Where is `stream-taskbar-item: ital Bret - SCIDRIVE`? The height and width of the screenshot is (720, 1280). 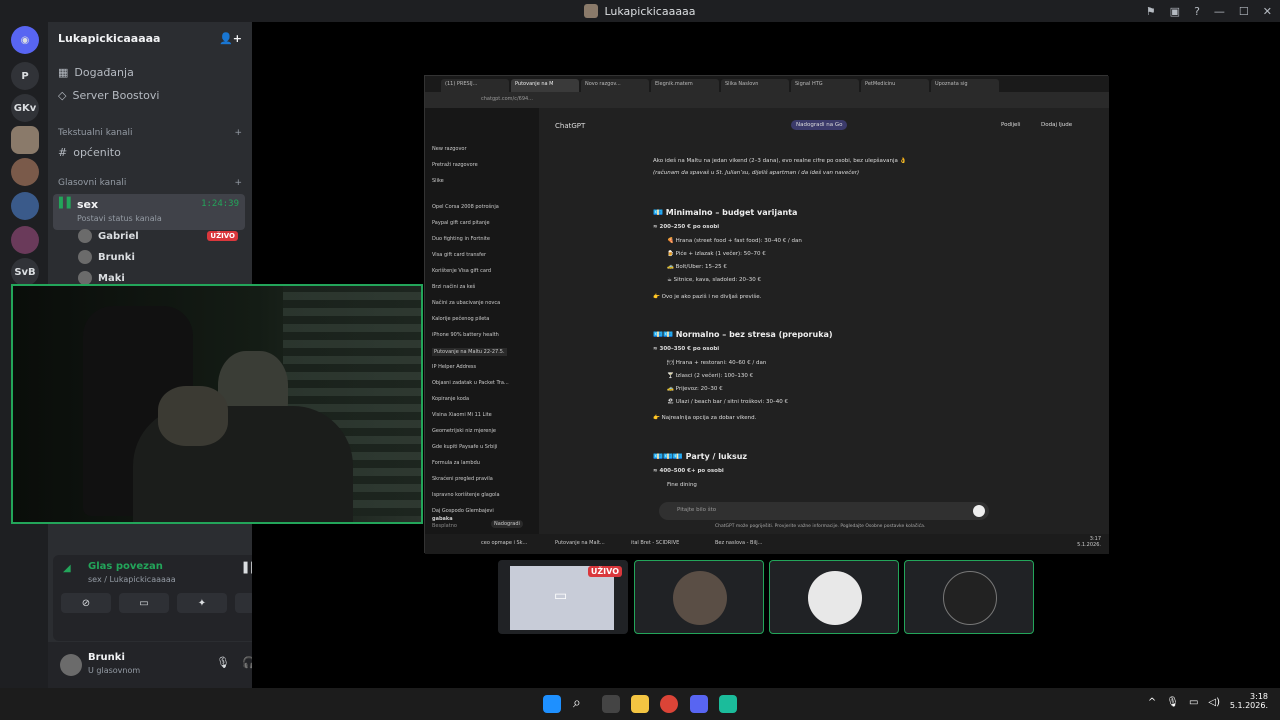 stream-taskbar-item: ital Bret - SCIDRIVE is located at coordinates (655, 543).